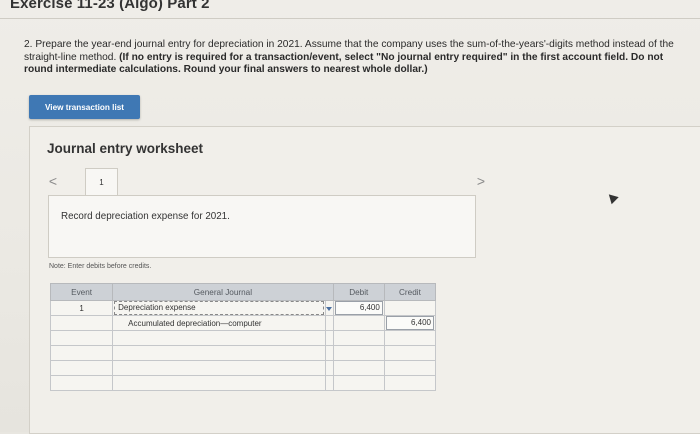  I want to click on exercise-title: Exercise 11-23 (Algo) Part 2, so click(110, 6).